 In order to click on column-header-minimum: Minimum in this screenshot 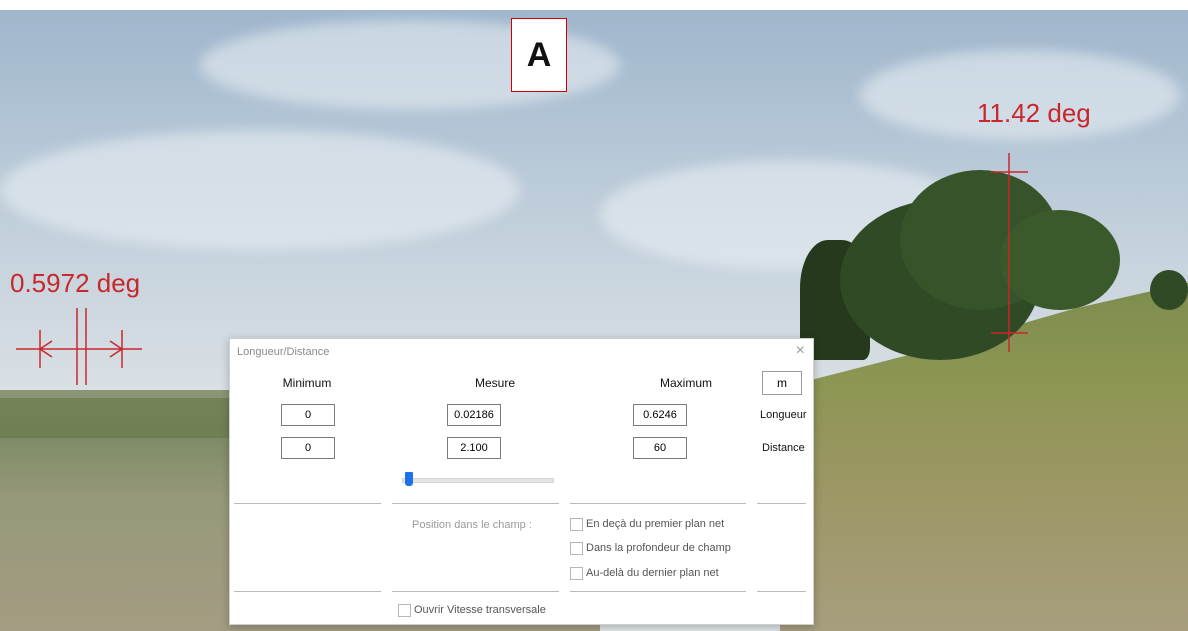, I will do `click(307, 383)`.